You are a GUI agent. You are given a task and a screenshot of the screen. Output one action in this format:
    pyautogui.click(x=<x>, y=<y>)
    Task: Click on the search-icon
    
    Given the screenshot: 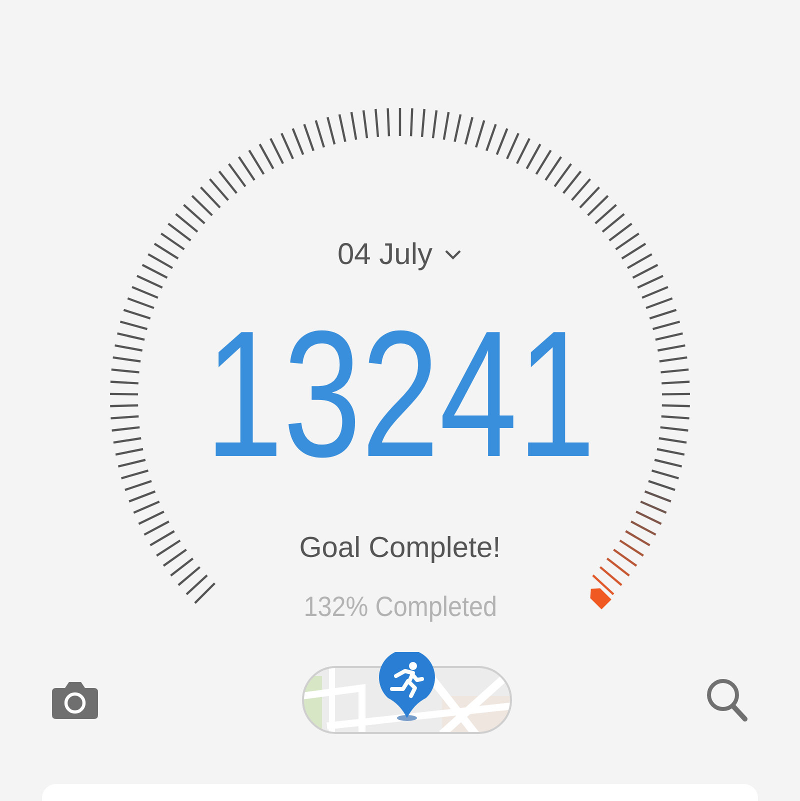 What is the action you would take?
    pyautogui.click(x=727, y=700)
    